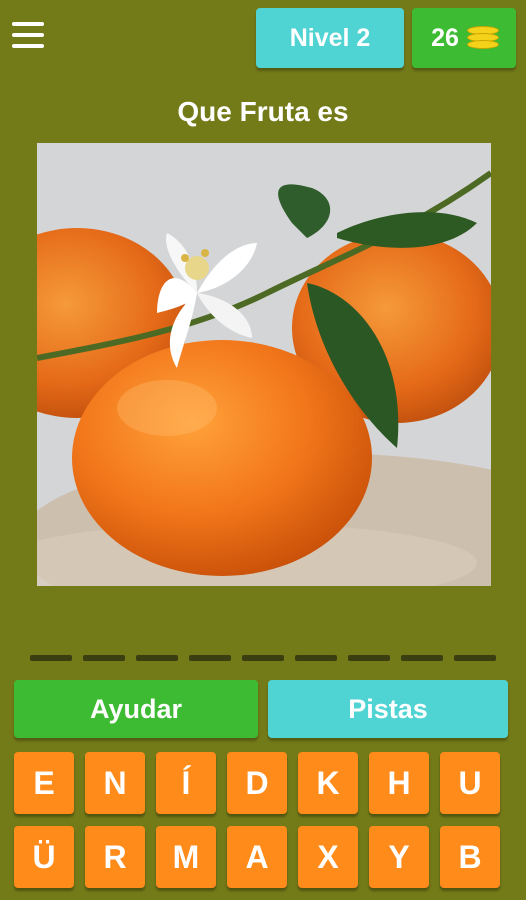 The height and width of the screenshot is (900, 526). Describe the element at coordinates (464, 38) in the screenshot. I see `coin-counter: 26` at that location.